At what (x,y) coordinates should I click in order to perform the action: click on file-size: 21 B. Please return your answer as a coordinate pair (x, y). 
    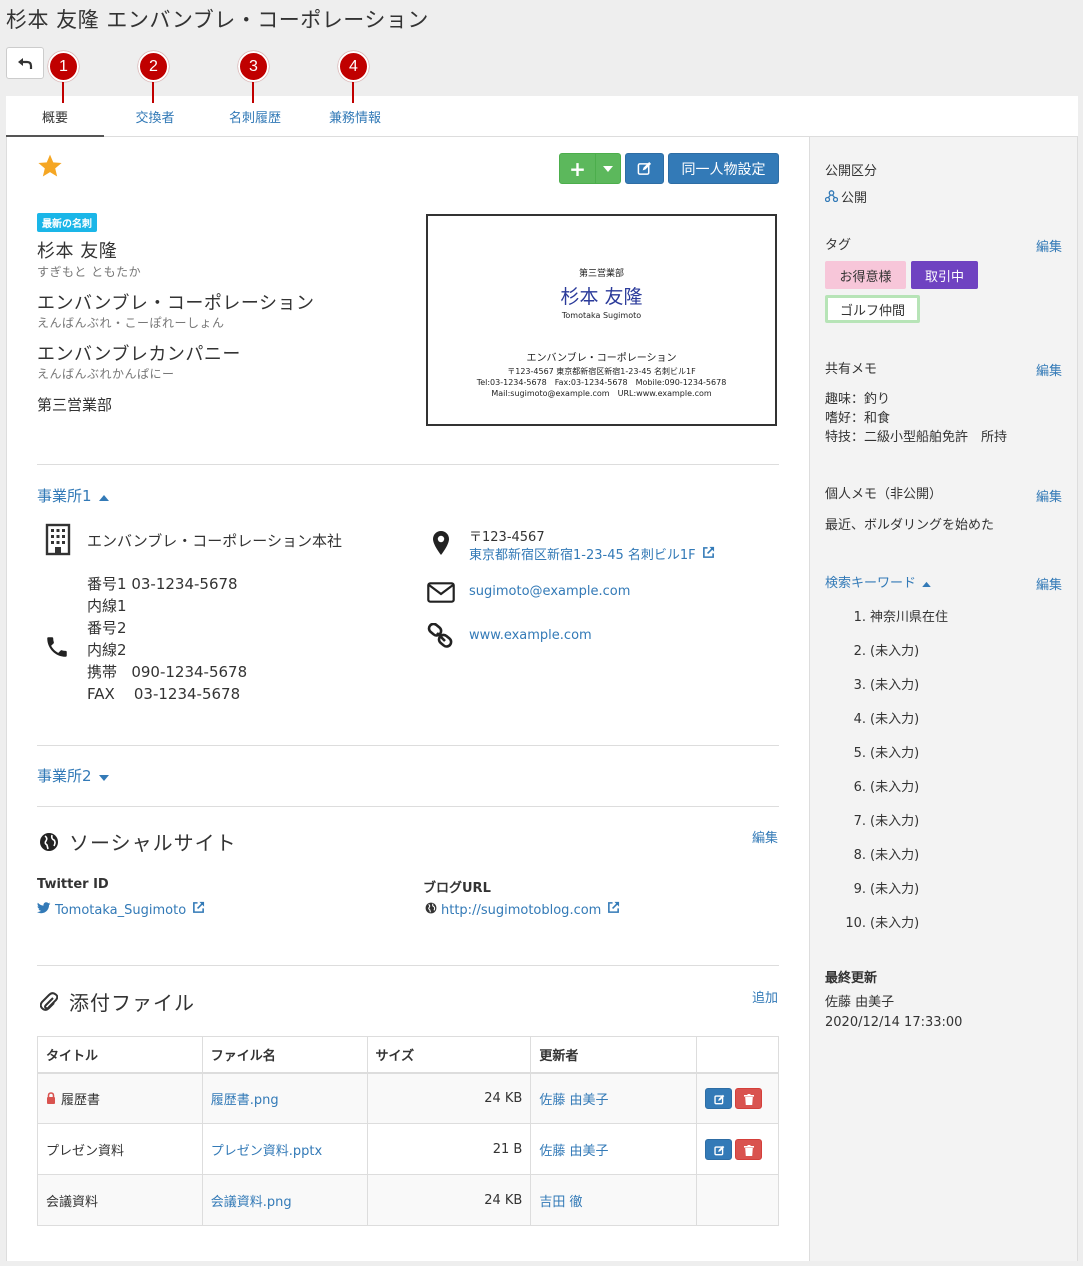
    Looking at the image, I should click on (449, 1149).